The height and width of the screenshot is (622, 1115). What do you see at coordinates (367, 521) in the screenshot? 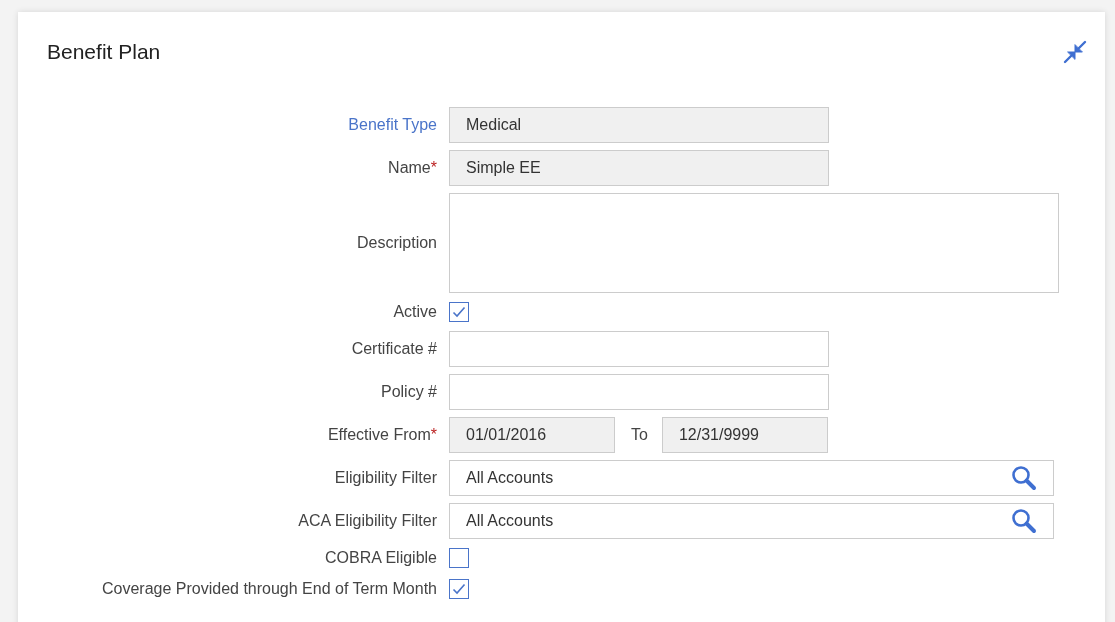
I see `field-label: ACA Eligibility Filter` at bounding box center [367, 521].